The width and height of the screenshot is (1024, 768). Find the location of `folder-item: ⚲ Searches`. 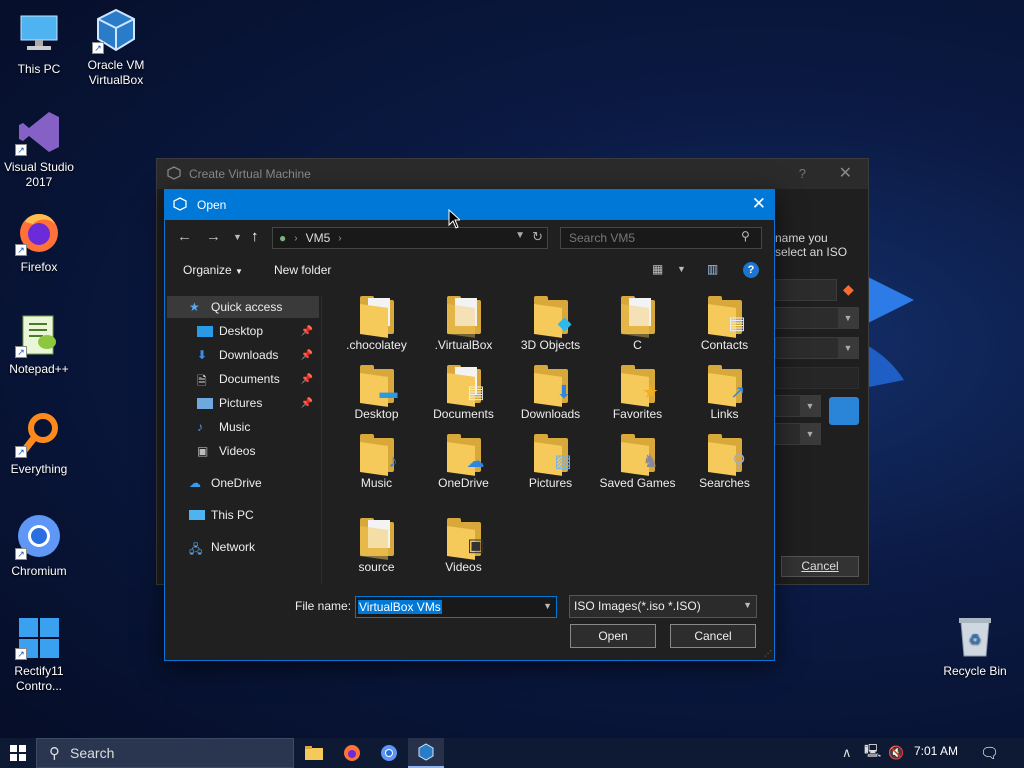

folder-item: ⚲ Searches is located at coordinates (724, 462).